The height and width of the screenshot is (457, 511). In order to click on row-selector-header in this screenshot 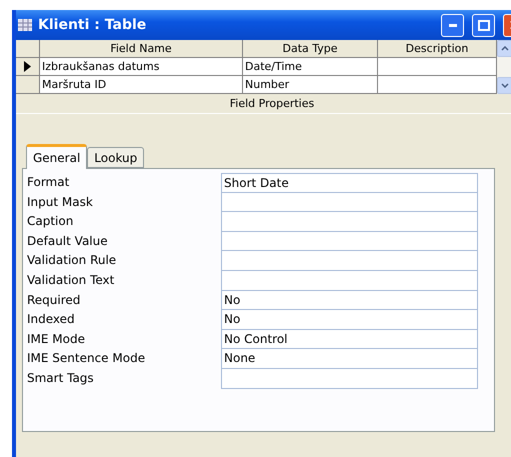, I will do `click(28, 49)`.